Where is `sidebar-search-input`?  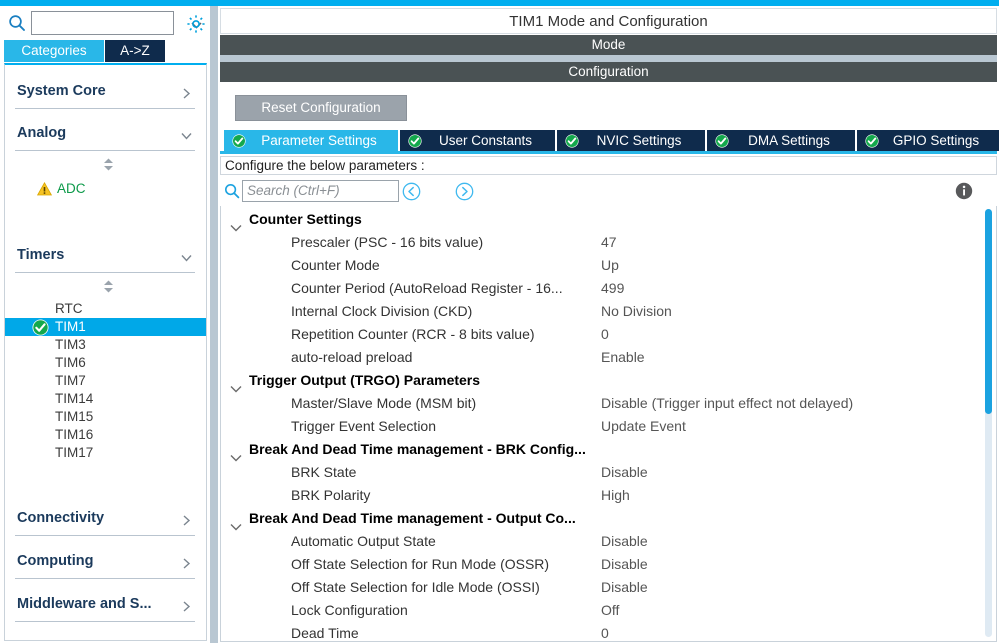 sidebar-search-input is located at coordinates (102, 23).